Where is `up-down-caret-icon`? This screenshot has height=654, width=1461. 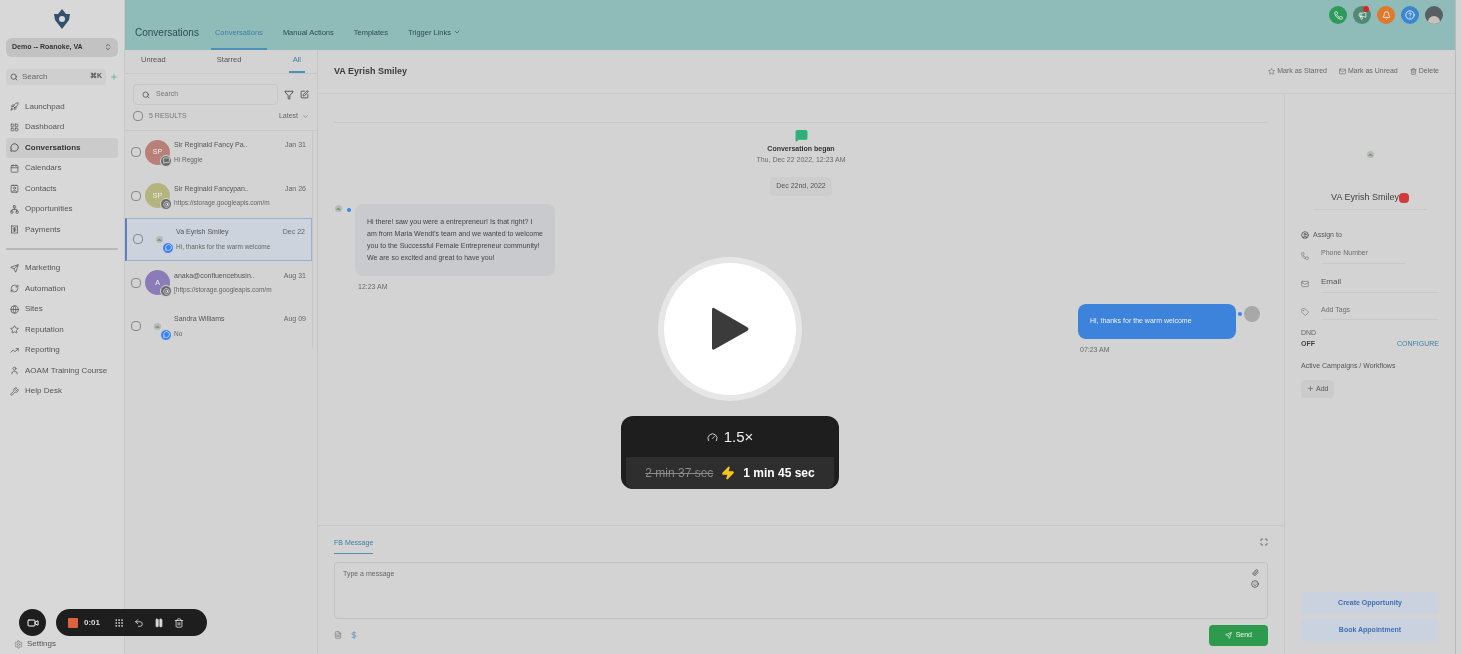 up-down-caret-icon is located at coordinates (108, 47).